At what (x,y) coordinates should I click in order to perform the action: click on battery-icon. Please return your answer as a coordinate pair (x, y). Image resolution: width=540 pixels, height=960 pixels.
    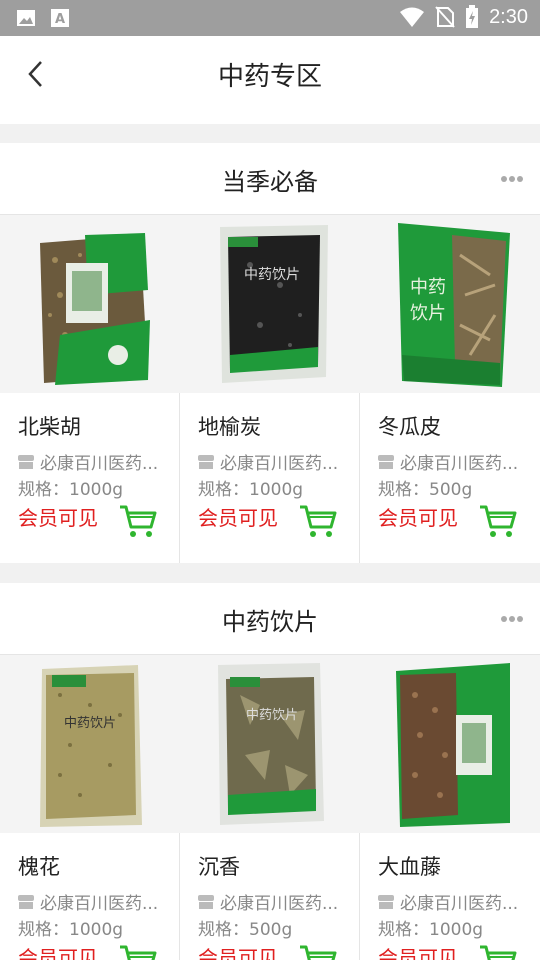
    Looking at the image, I should click on (472, 16).